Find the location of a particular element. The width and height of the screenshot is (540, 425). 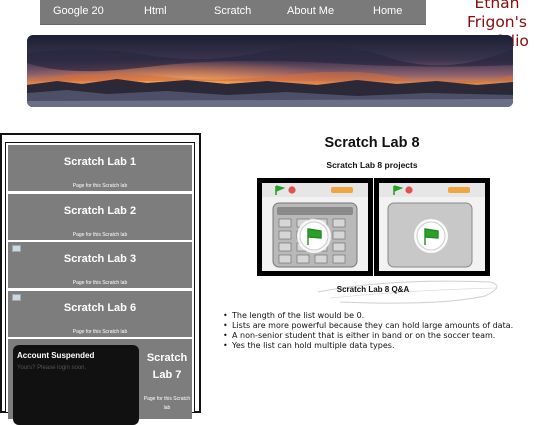

card-subtitle-line2: lab is located at coordinates (167, 408).